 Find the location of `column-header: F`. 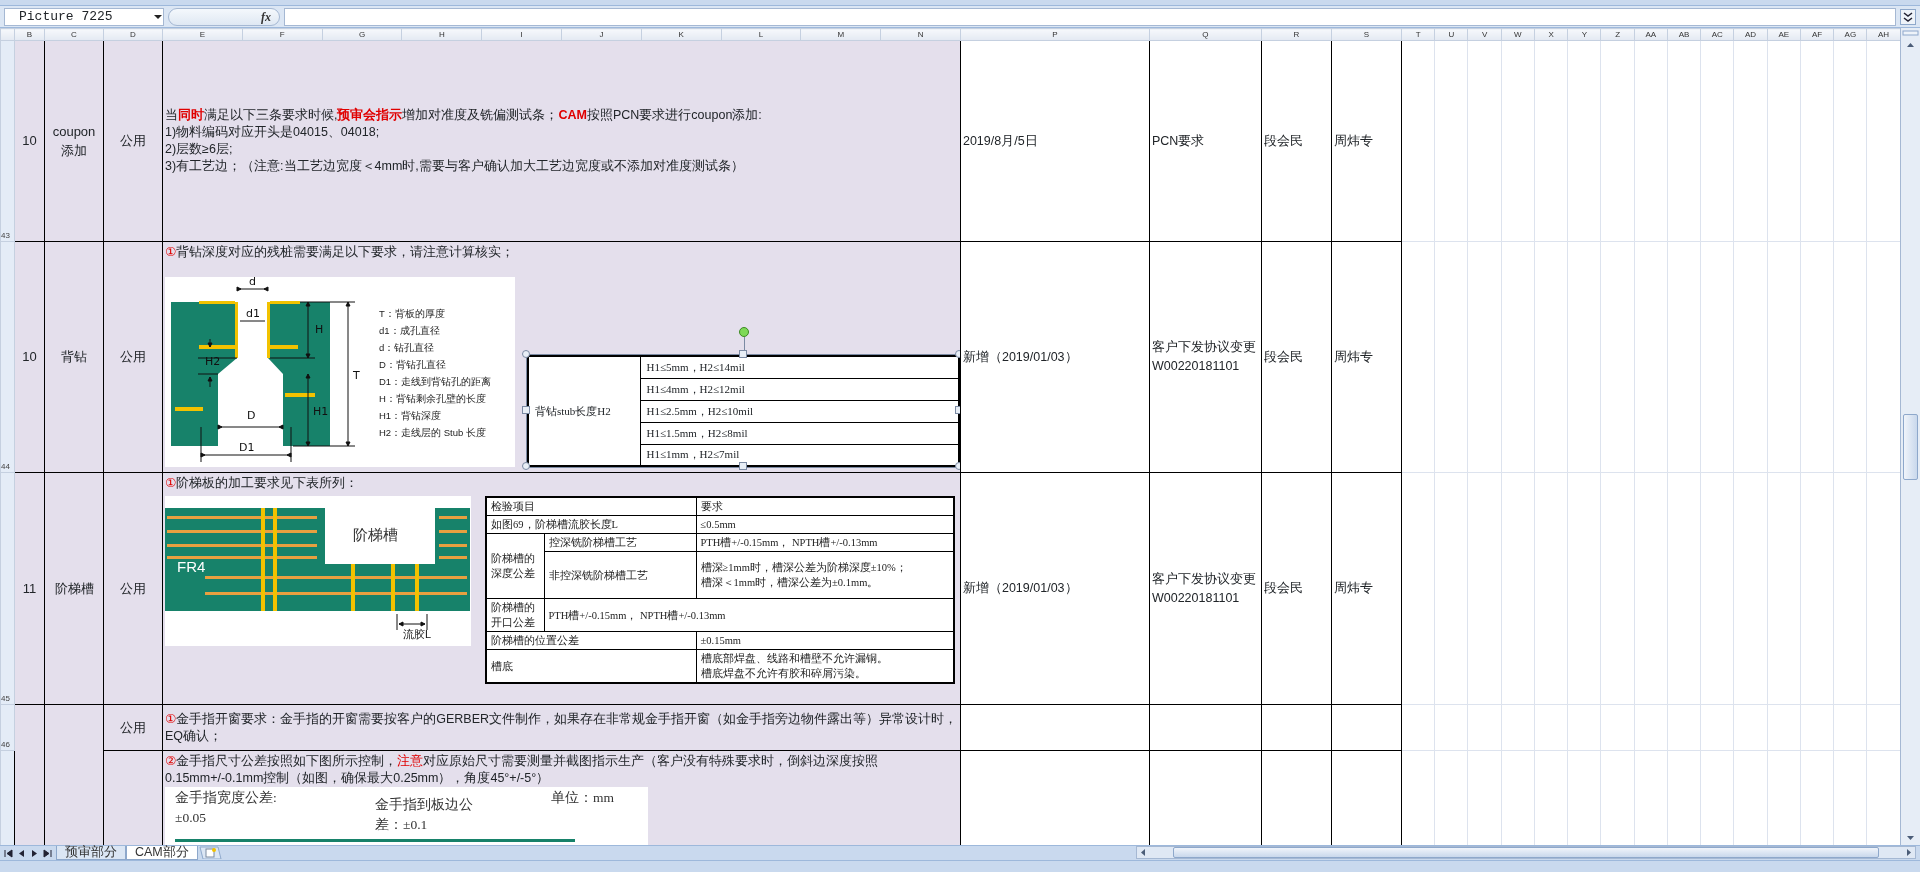

column-header: F is located at coordinates (282, 34).